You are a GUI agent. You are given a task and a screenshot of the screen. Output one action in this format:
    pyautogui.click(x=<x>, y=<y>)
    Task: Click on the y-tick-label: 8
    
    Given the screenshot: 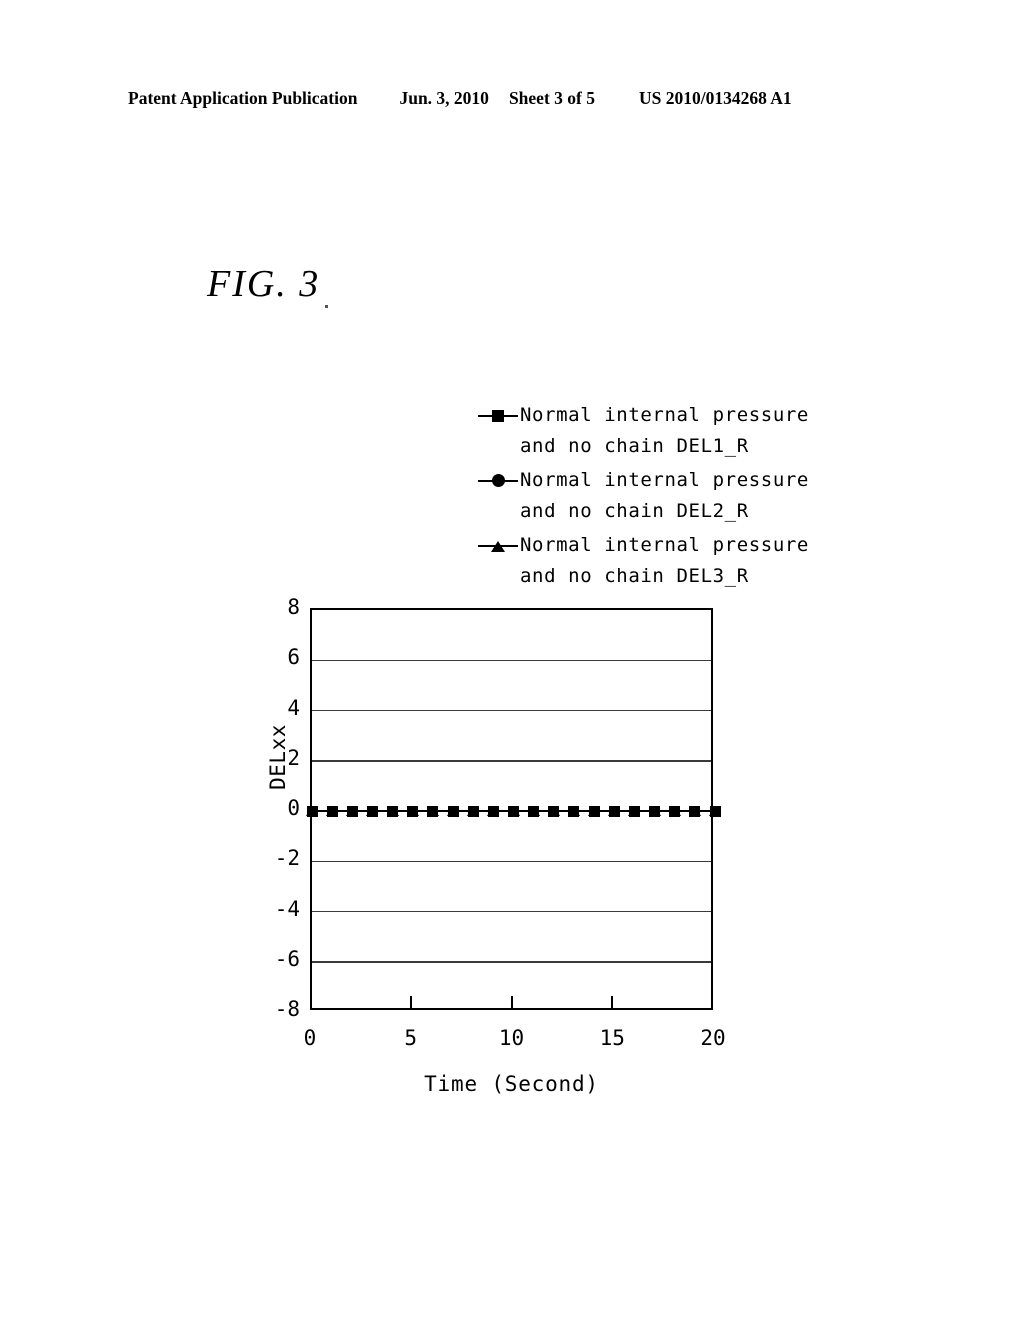 What is the action you would take?
    pyautogui.click(x=293, y=607)
    